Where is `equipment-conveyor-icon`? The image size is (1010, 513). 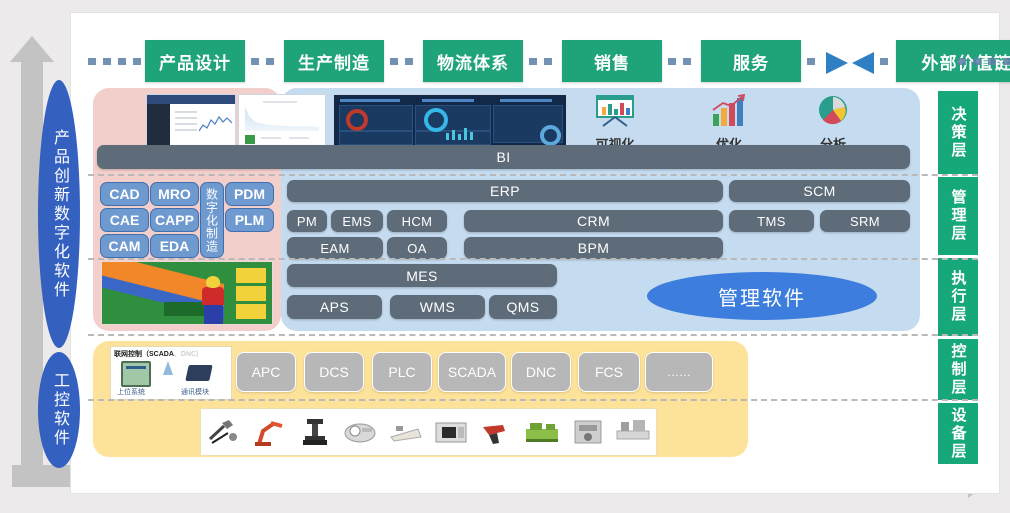
equipment-conveyor-icon is located at coordinates (406, 432).